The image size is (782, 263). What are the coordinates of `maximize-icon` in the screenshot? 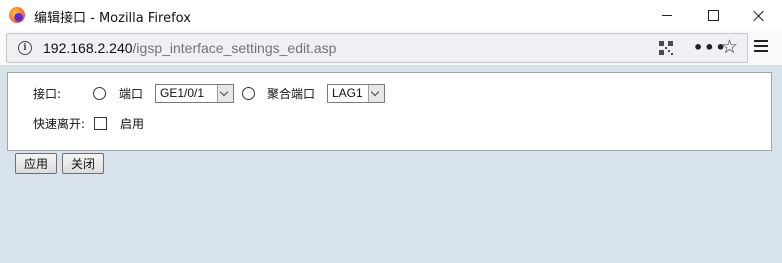 It's located at (713, 15).